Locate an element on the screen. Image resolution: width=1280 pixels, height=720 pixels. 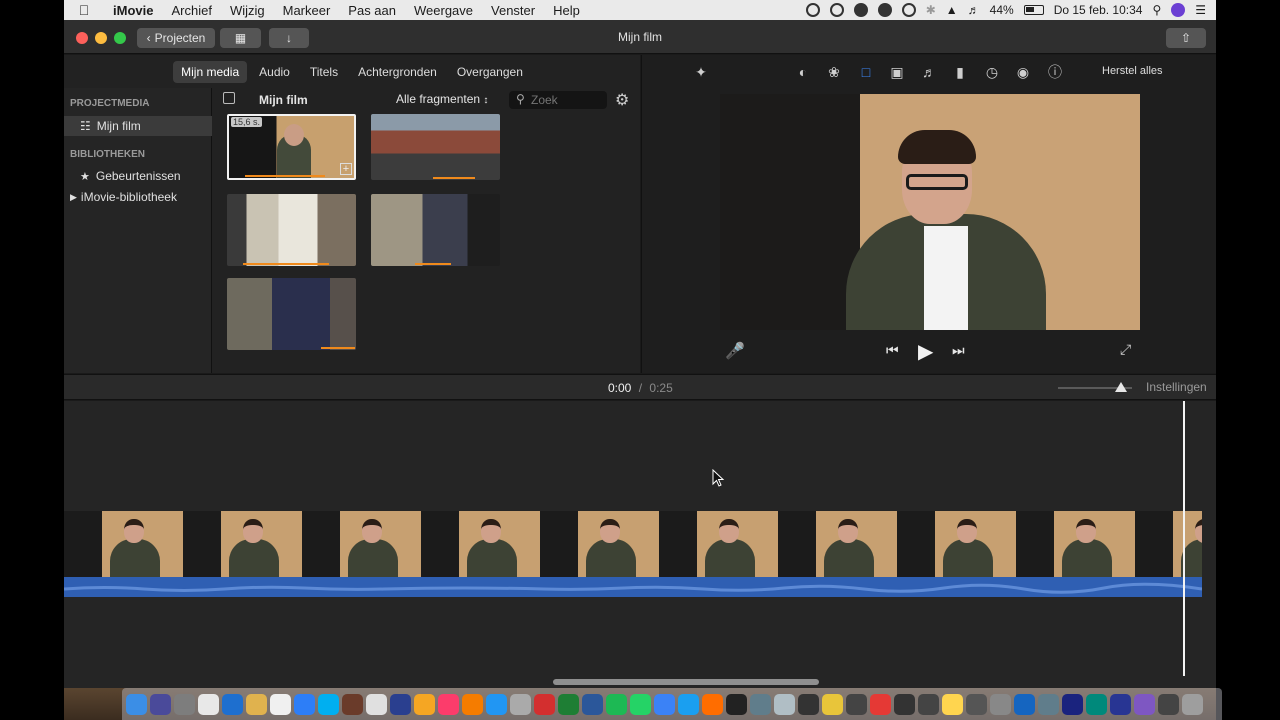
stabilization-icon: ▣ is located at coordinates (897, 72).